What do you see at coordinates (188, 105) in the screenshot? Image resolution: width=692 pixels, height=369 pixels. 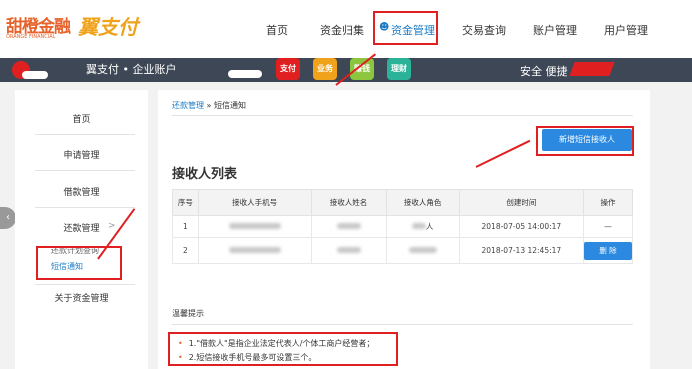 I see `breadcrumb-parent: 还款管理` at bounding box center [188, 105].